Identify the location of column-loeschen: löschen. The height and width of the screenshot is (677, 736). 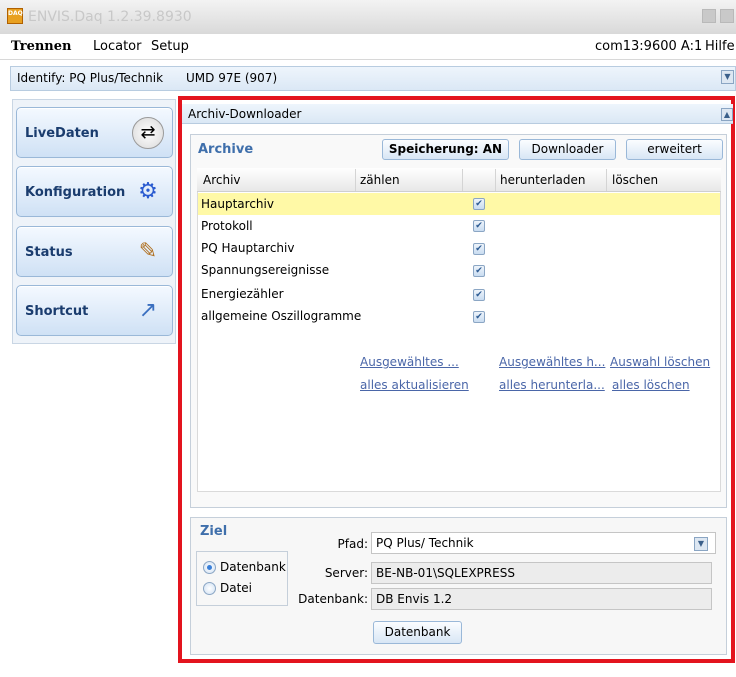
(635, 180).